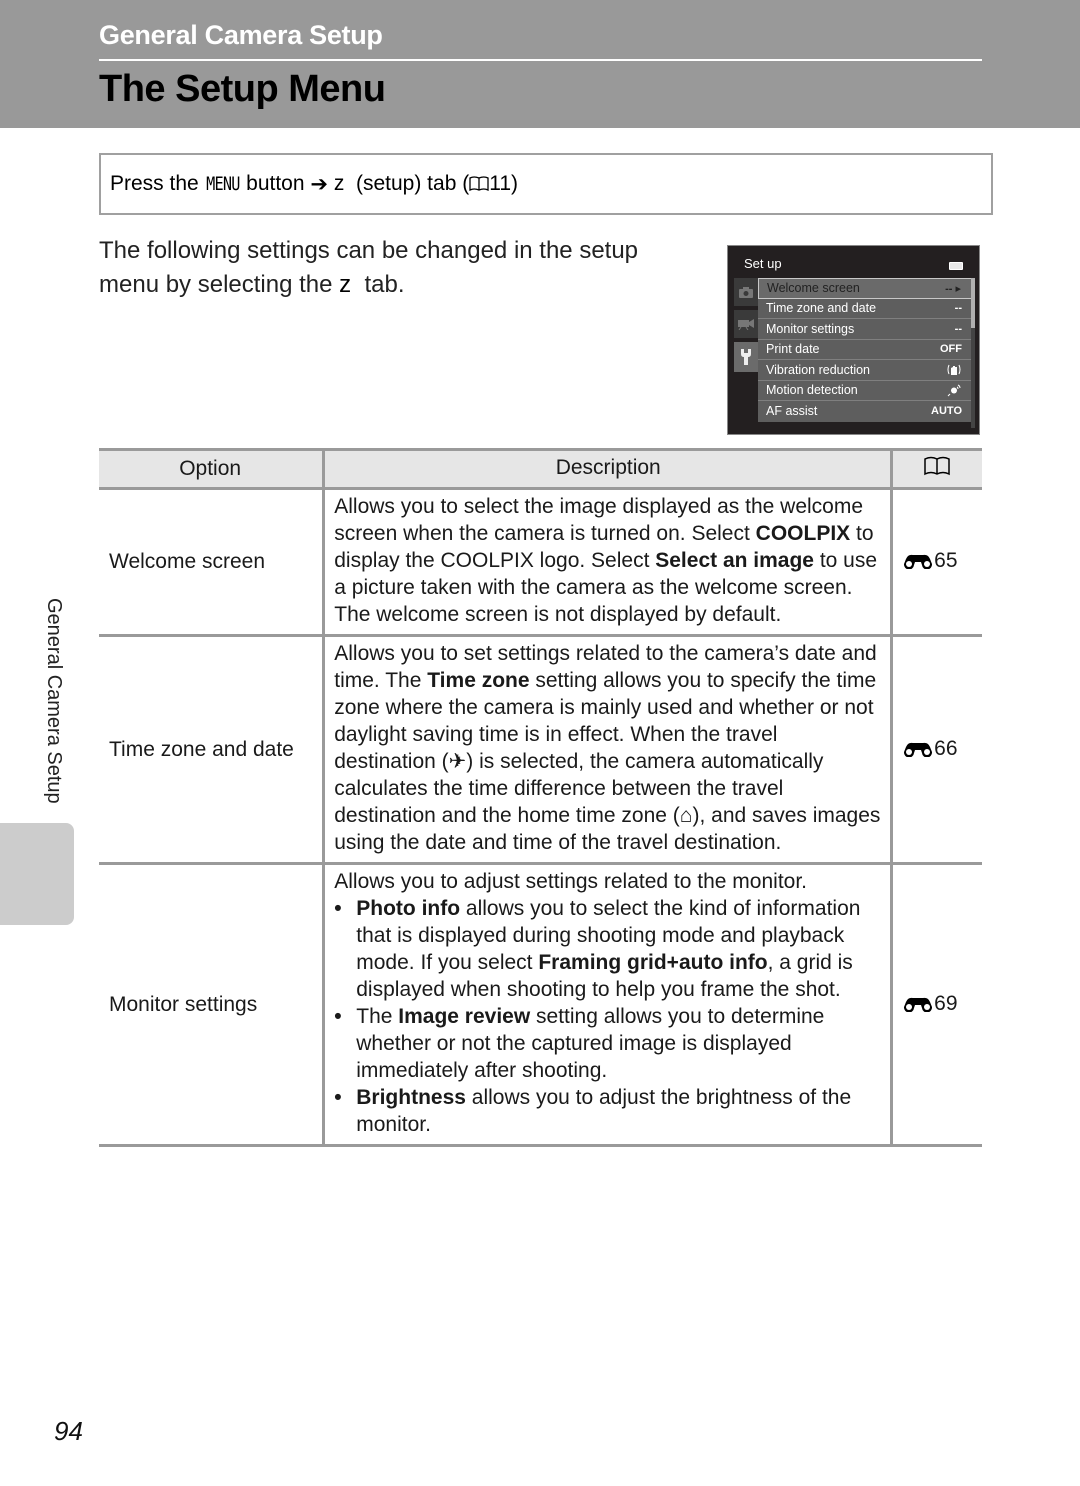 Image resolution: width=1080 pixels, height=1486 pixels. Describe the element at coordinates (946, 1003) in the screenshot. I see `reference-page: 69` at that location.